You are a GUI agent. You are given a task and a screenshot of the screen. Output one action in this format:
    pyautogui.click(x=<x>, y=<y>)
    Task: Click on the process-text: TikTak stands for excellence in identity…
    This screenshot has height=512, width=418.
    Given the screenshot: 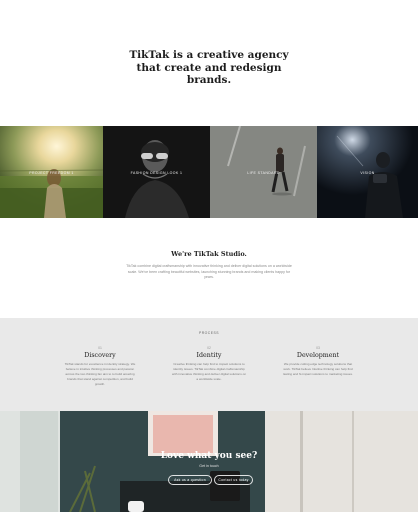 What is the action you would take?
    pyautogui.click(x=100, y=374)
    